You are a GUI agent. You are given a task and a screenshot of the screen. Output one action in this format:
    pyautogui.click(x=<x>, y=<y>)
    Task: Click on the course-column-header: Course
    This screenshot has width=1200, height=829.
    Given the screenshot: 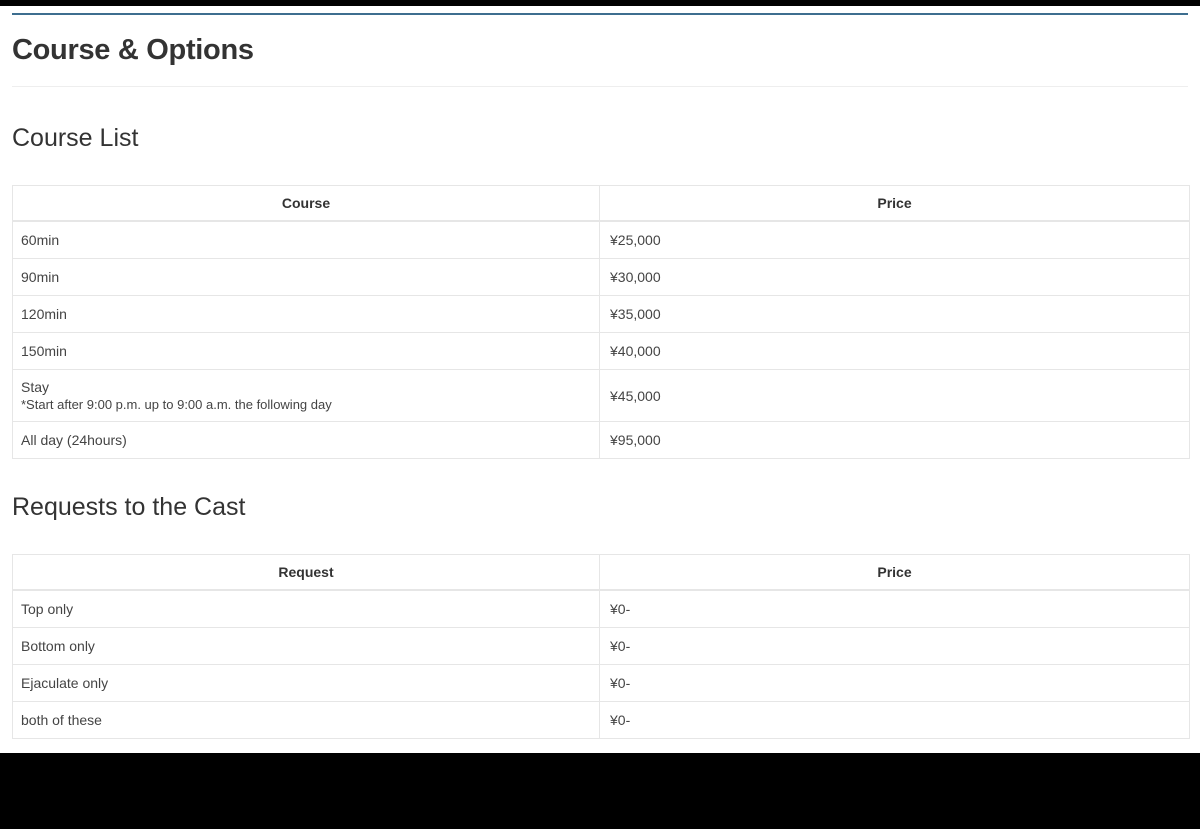 What is the action you would take?
    pyautogui.click(x=306, y=203)
    